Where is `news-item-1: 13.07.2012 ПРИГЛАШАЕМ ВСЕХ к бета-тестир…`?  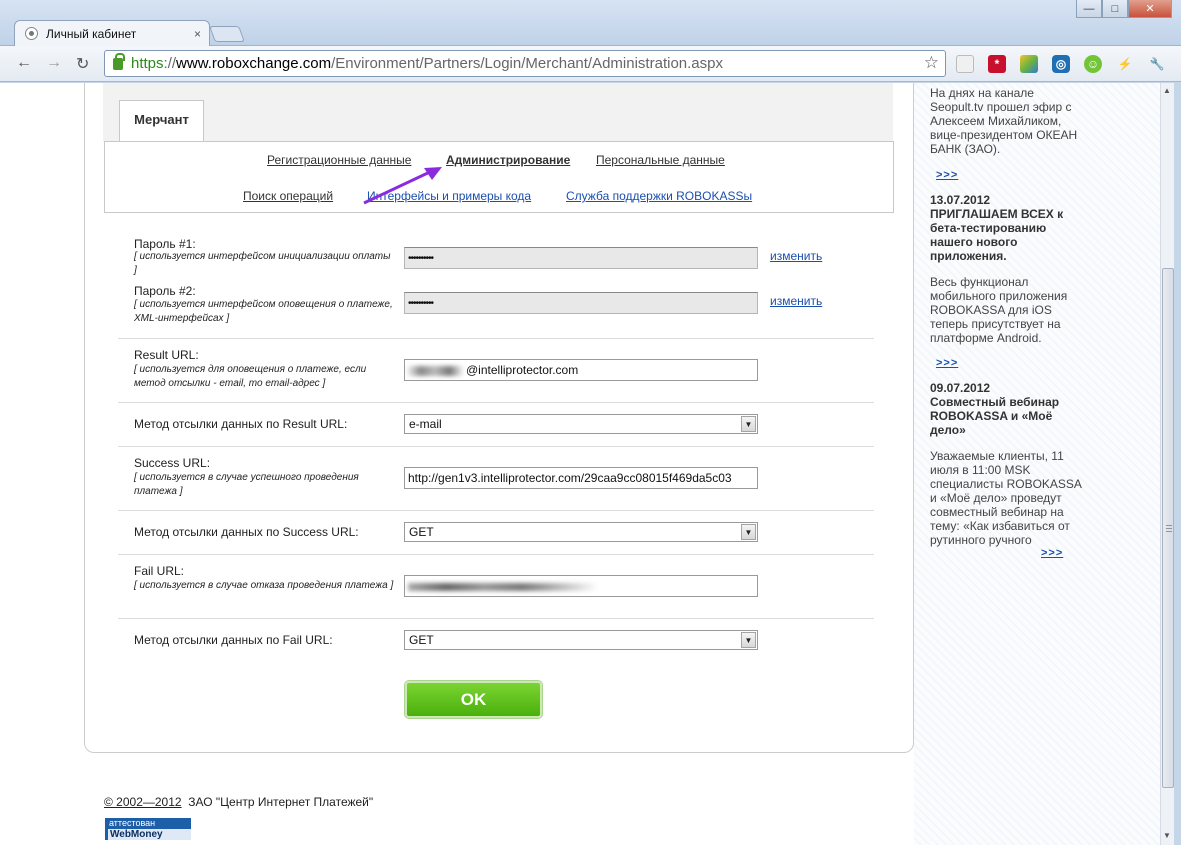
news-item-1: 13.07.2012 ПРИГЛАШАЕМ ВСЕХ к бета-тестир… is located at coordinates (1010, 269).